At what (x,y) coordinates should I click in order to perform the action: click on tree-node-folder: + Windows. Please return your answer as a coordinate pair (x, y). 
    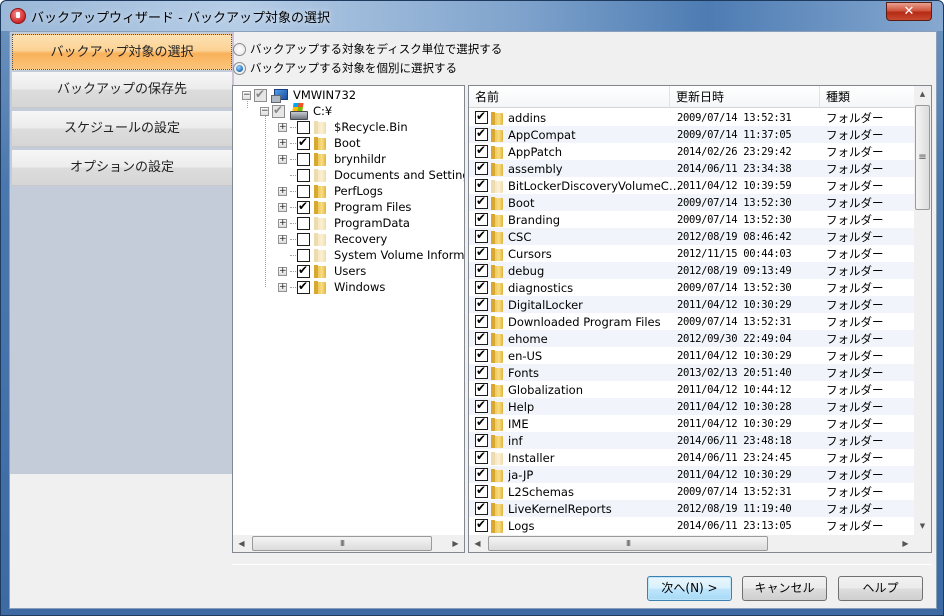
    Looking at the image, I should click on (331, 287).